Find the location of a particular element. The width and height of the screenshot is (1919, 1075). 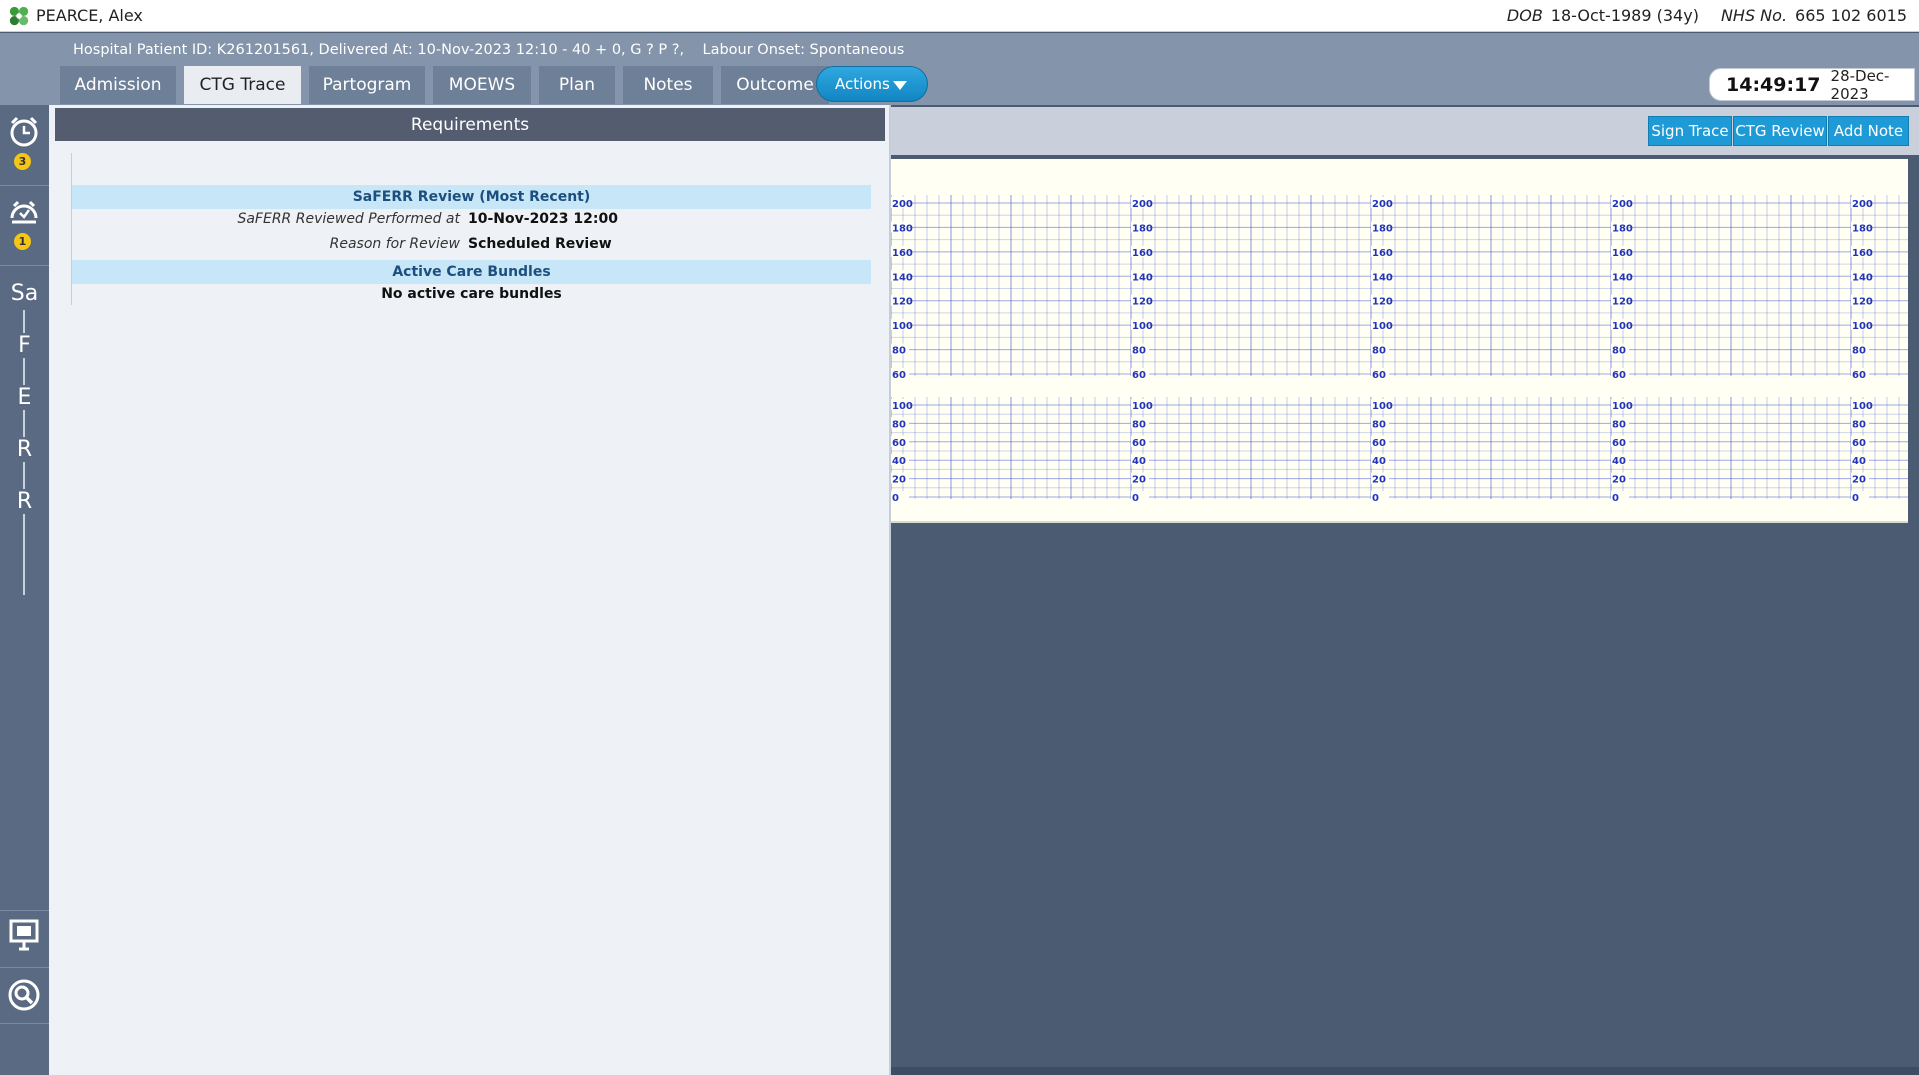

reason-label: Reason for Review is located at coordinates (394, 244).